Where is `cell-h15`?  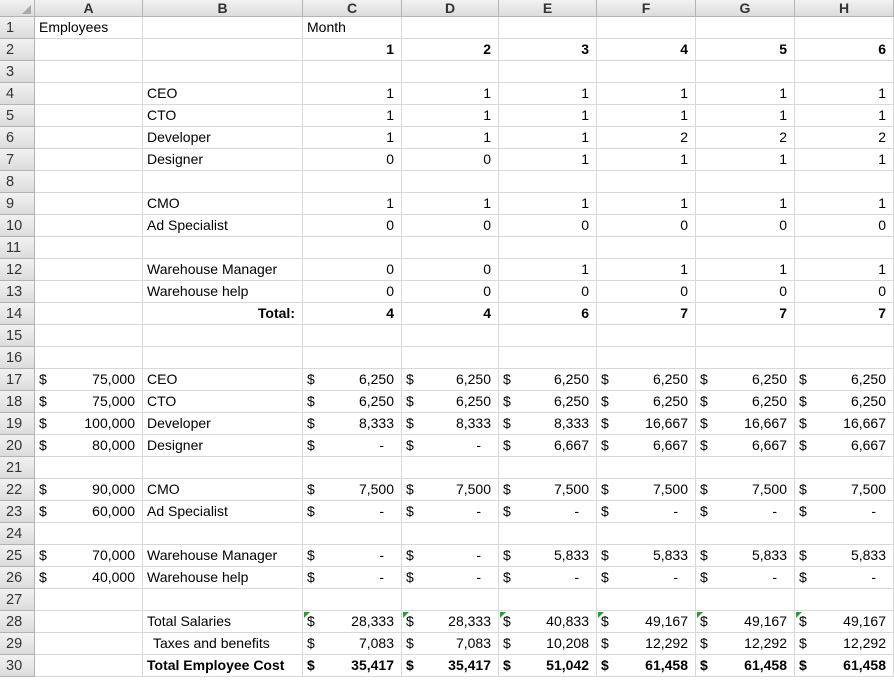 cell-h15 is located at coordinates (844, 336).